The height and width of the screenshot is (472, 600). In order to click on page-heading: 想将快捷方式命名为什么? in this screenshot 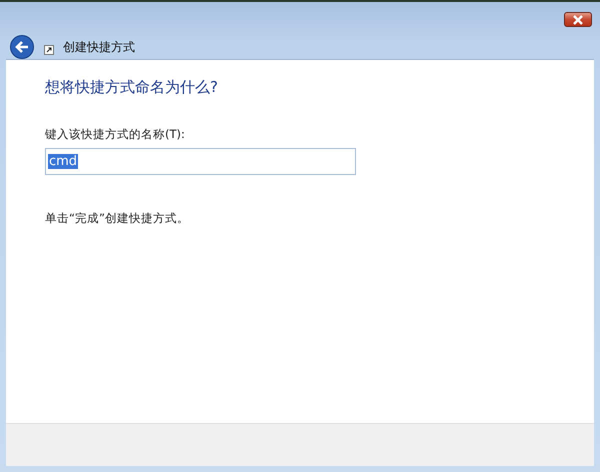, I will do `click(131, 87)`.